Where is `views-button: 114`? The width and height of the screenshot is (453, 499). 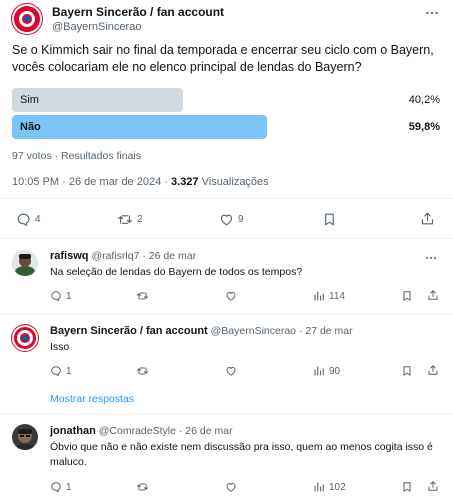
views-button: 114 is located at coordinates (329, 296).